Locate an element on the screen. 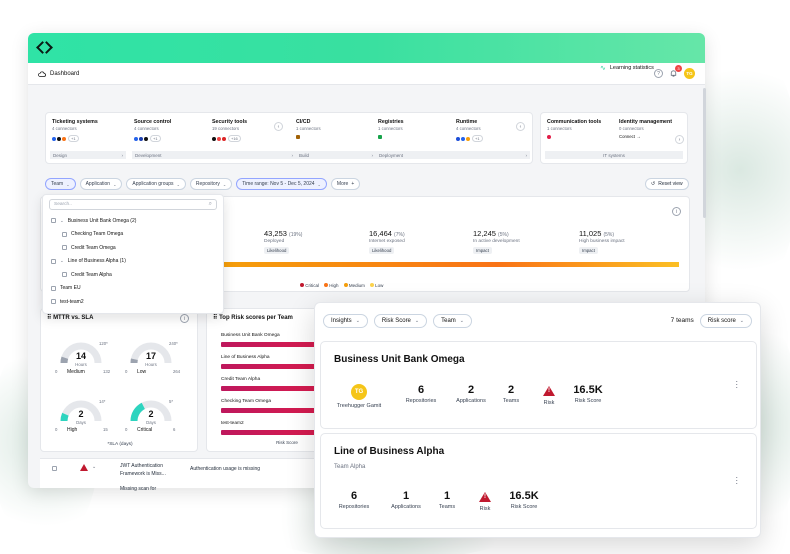 Image resolution: width=790 pixels, height=554 pixels. team-name: Line of Business Alpha is located at coordinates (389, 451).